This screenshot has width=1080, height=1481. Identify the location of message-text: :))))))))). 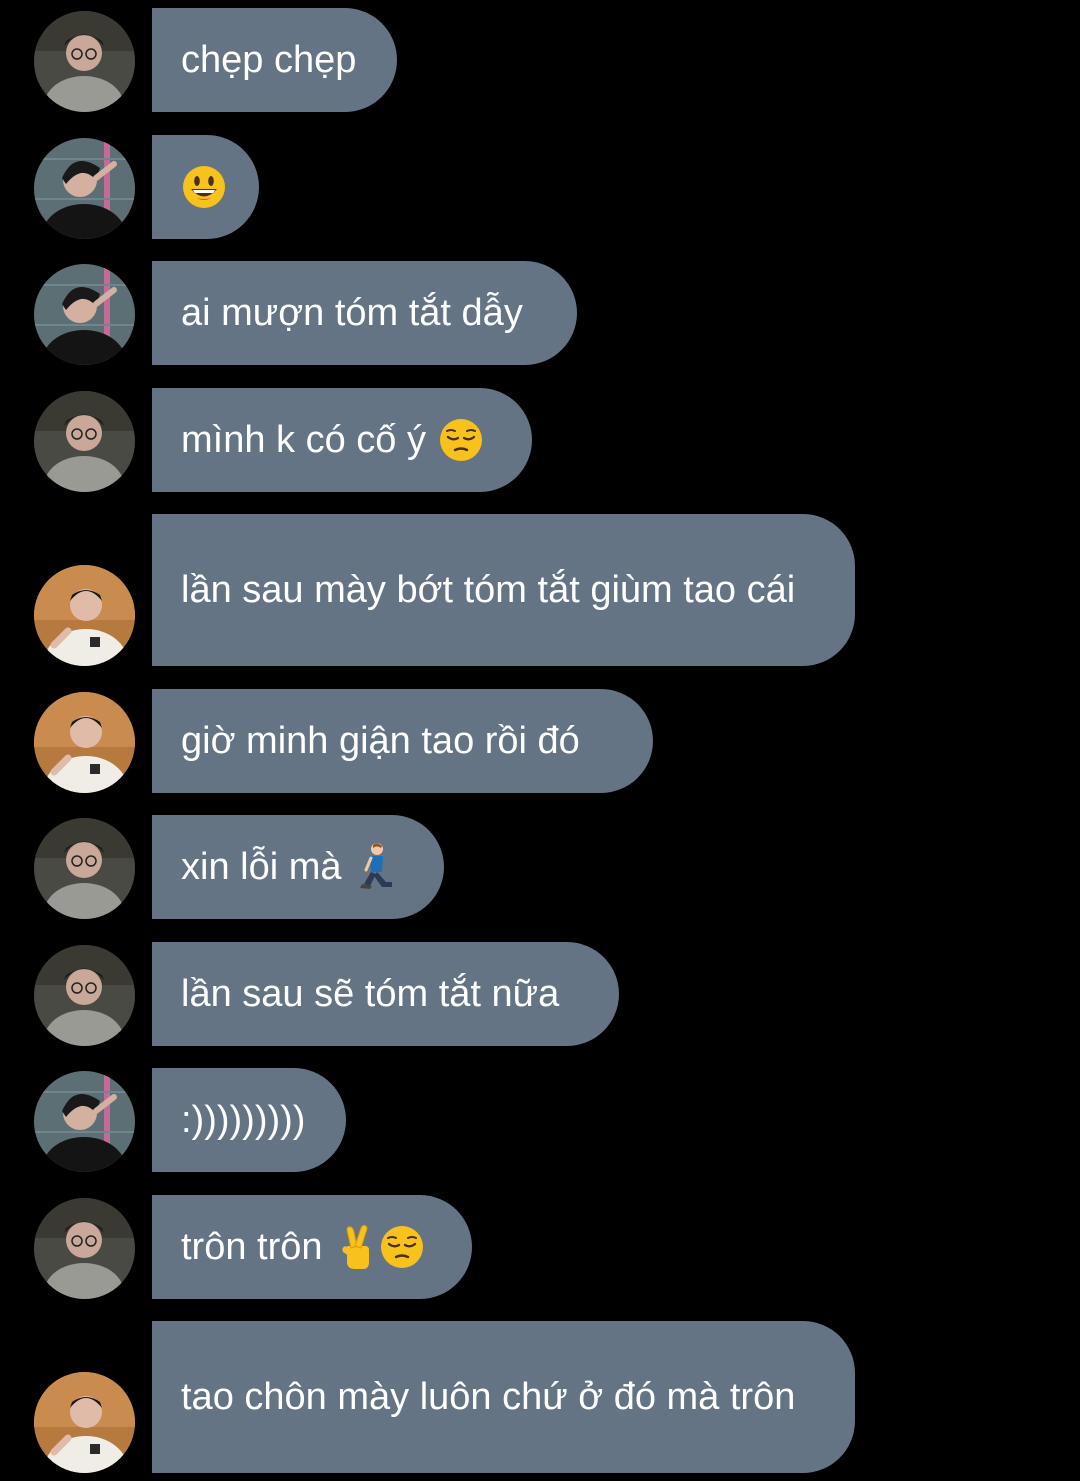
(243, 1120).